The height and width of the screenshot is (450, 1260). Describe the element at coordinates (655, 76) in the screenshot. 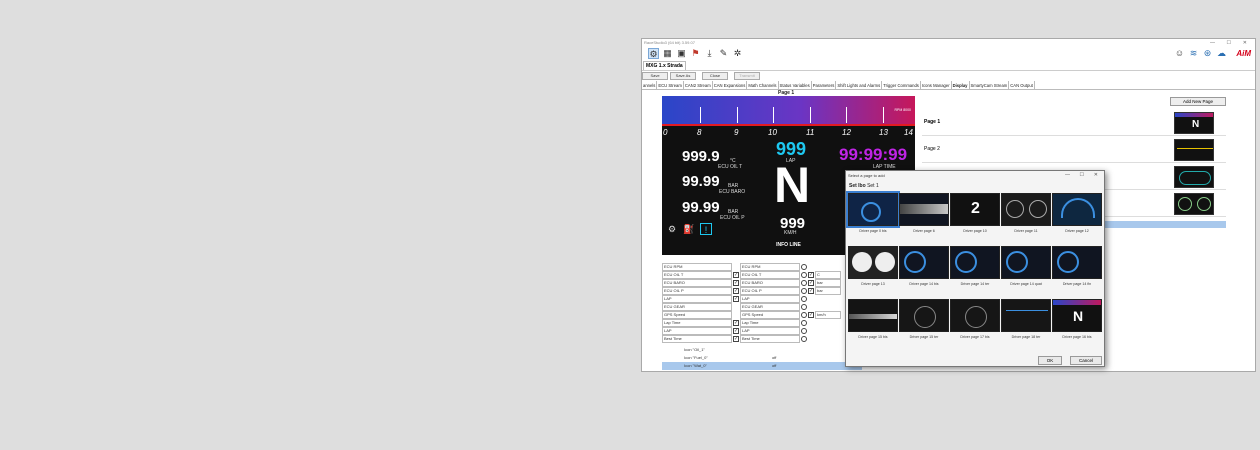

I see `save-button: Save` at that location.